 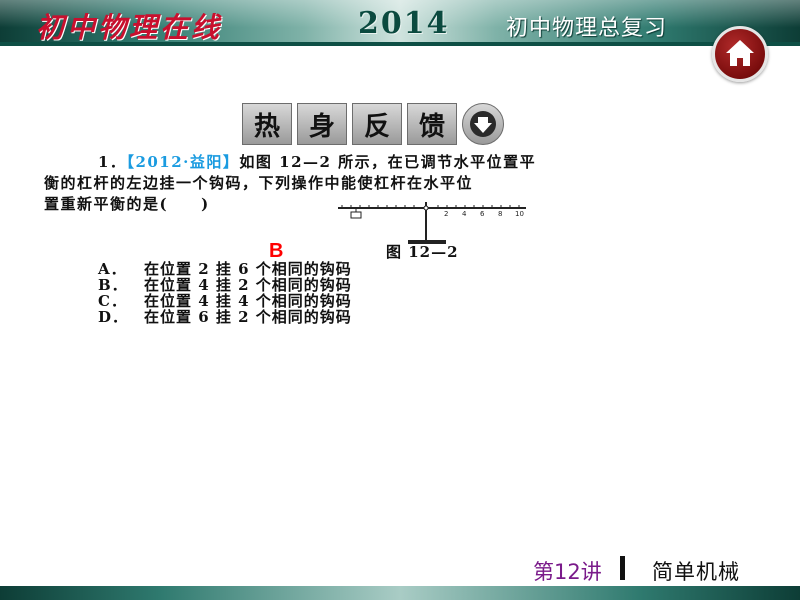 What do you see at coordinates (248, 317) in the screenshot?
I see `option-text: 在位置 6 挂 2 个相同的钩码` at bounding box center [248, 317].